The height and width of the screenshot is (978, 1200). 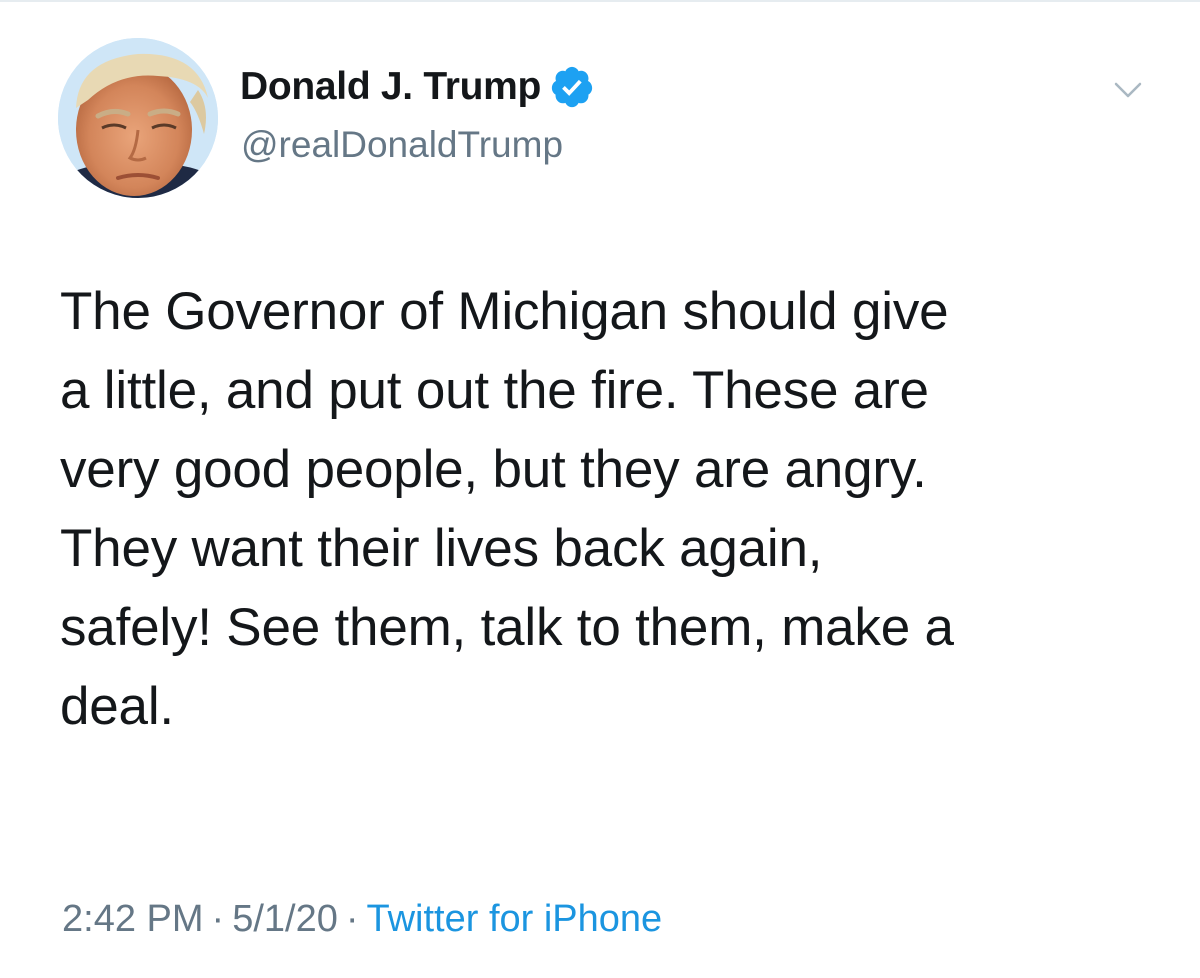 I want to click on tweet-time: 2:42 PM, so click(x=133, y=919).